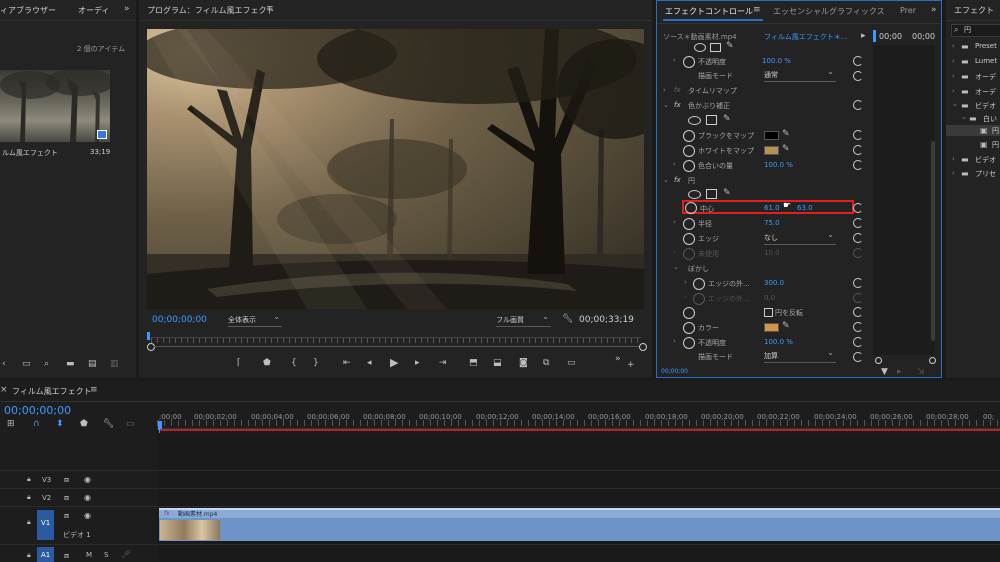 This screenshot has width=1000, height=562. What do you see at coordinates (523, 319) in the screenshot?
I see `quality-select: フル画質` at bounding box center [523, 319].